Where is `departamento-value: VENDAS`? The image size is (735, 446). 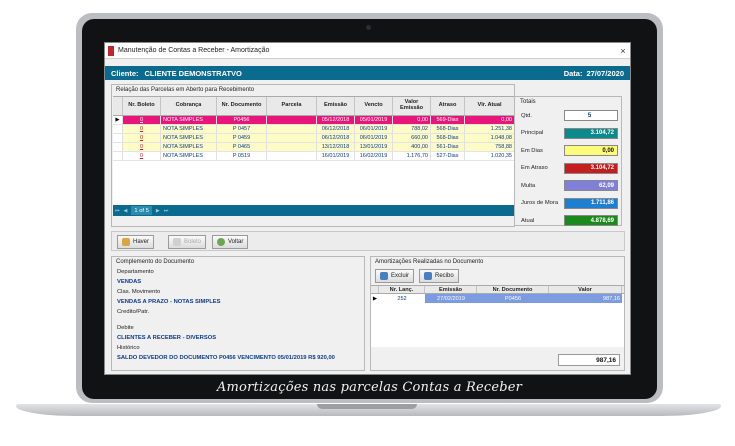 departamento-value: VENDAS is located at coordinates (129, 282).